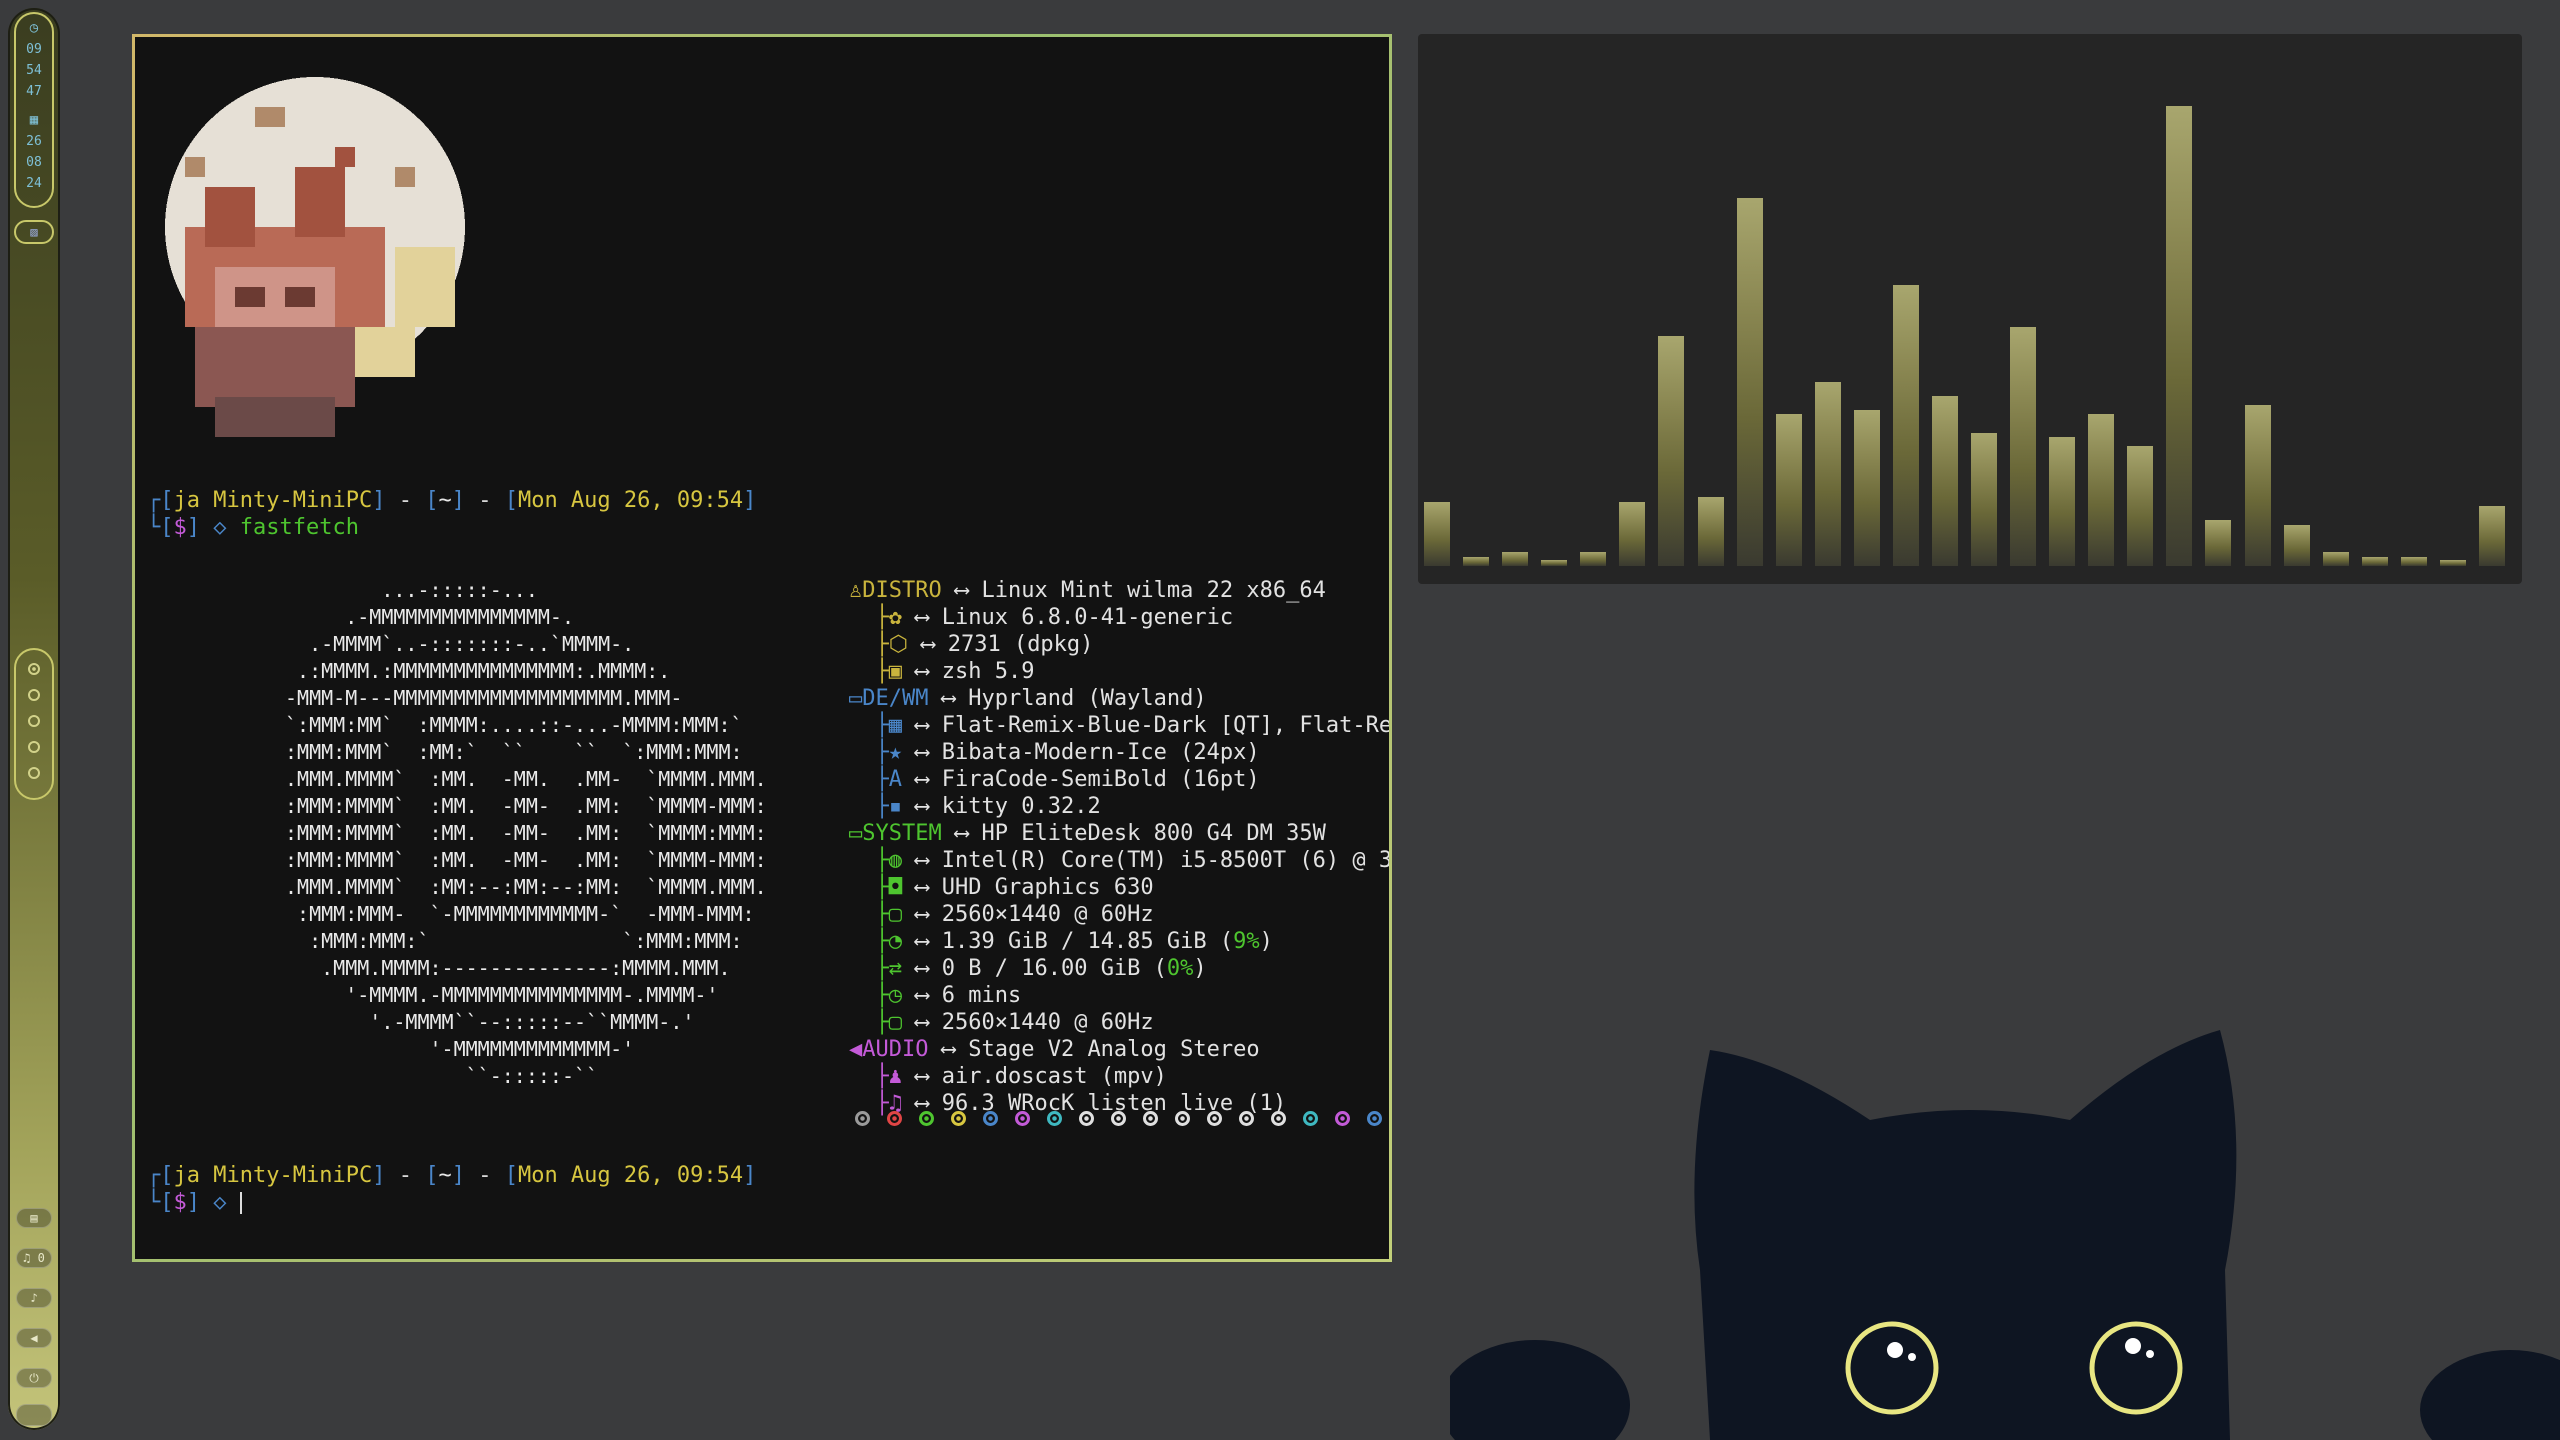  Describe the element at coordinates (490, 1022) in the screenshot. I see `logo-line: '.-MMMM``--:::::--``MMMM-.'` at that location.